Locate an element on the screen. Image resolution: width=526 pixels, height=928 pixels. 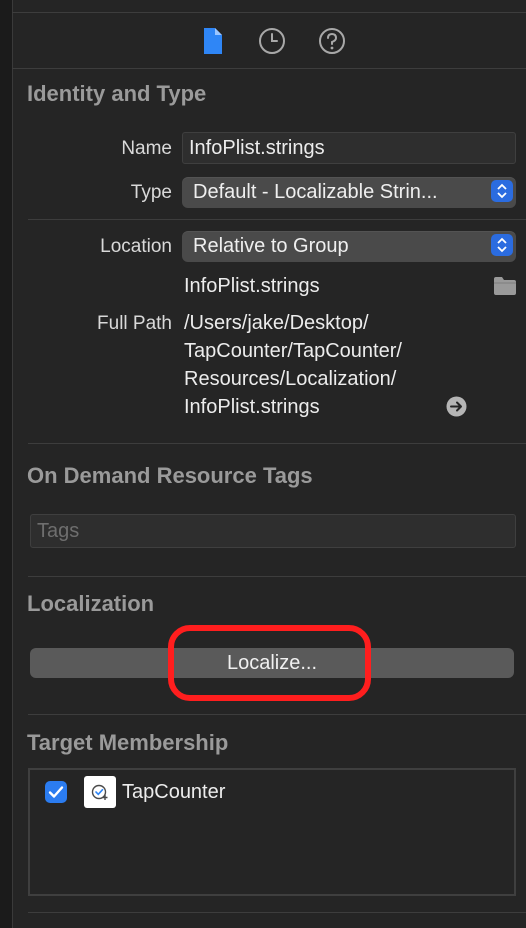
tags-placeholder: Tags is located at coordinates (58, 530).